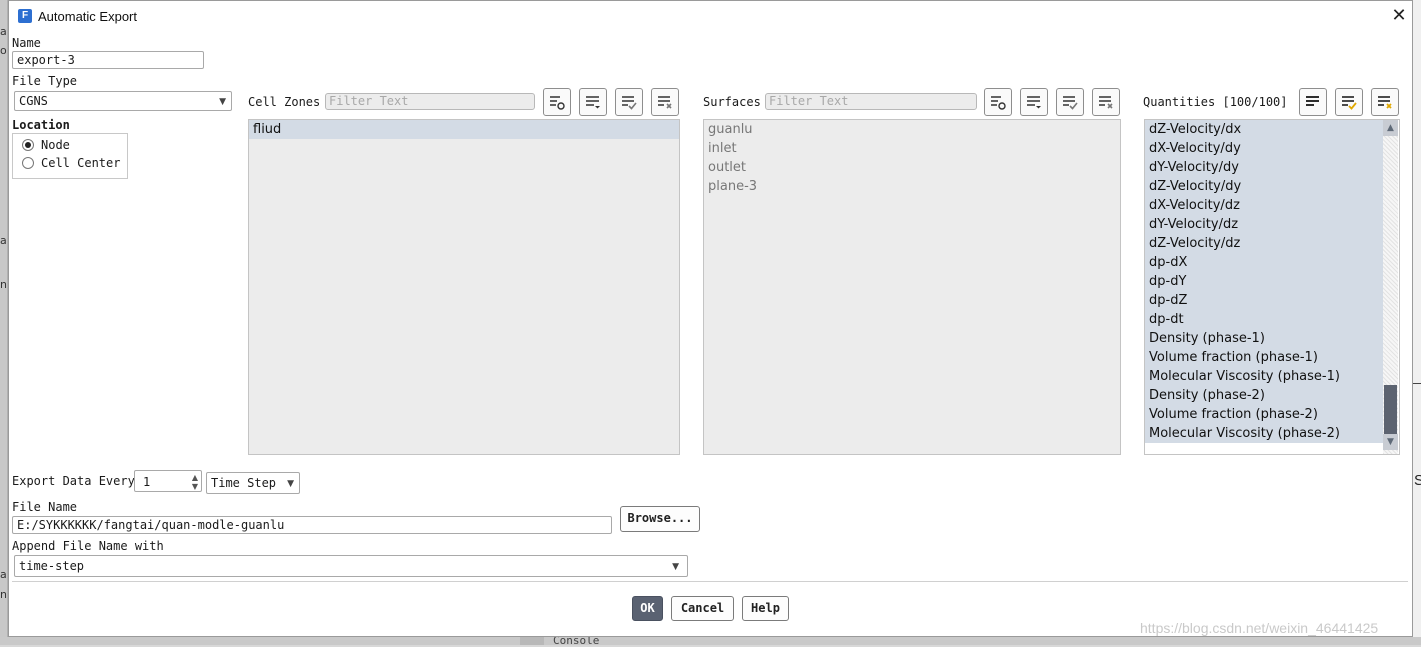 Image resolution: width=1421 pixels, height=647 pixels. What do you see at coordinates (1264, 243) in the screenshot?
I see `list-item: dZ-Velocity/dz` at bounding box center [1264, 243].